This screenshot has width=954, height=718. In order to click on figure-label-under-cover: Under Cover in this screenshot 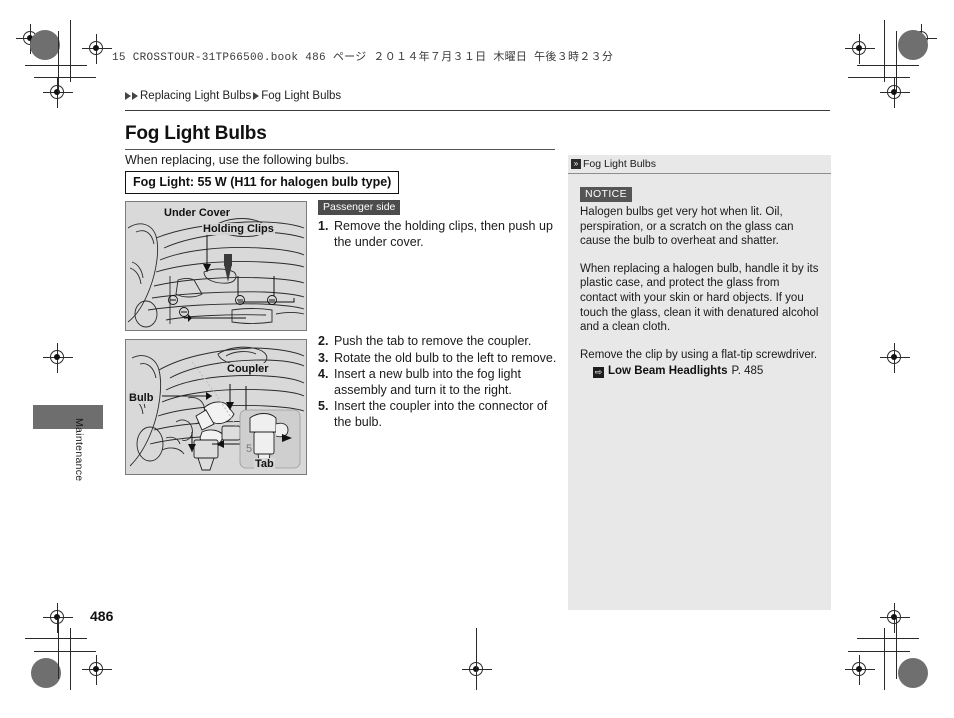, I will do `click(197, 213)`.